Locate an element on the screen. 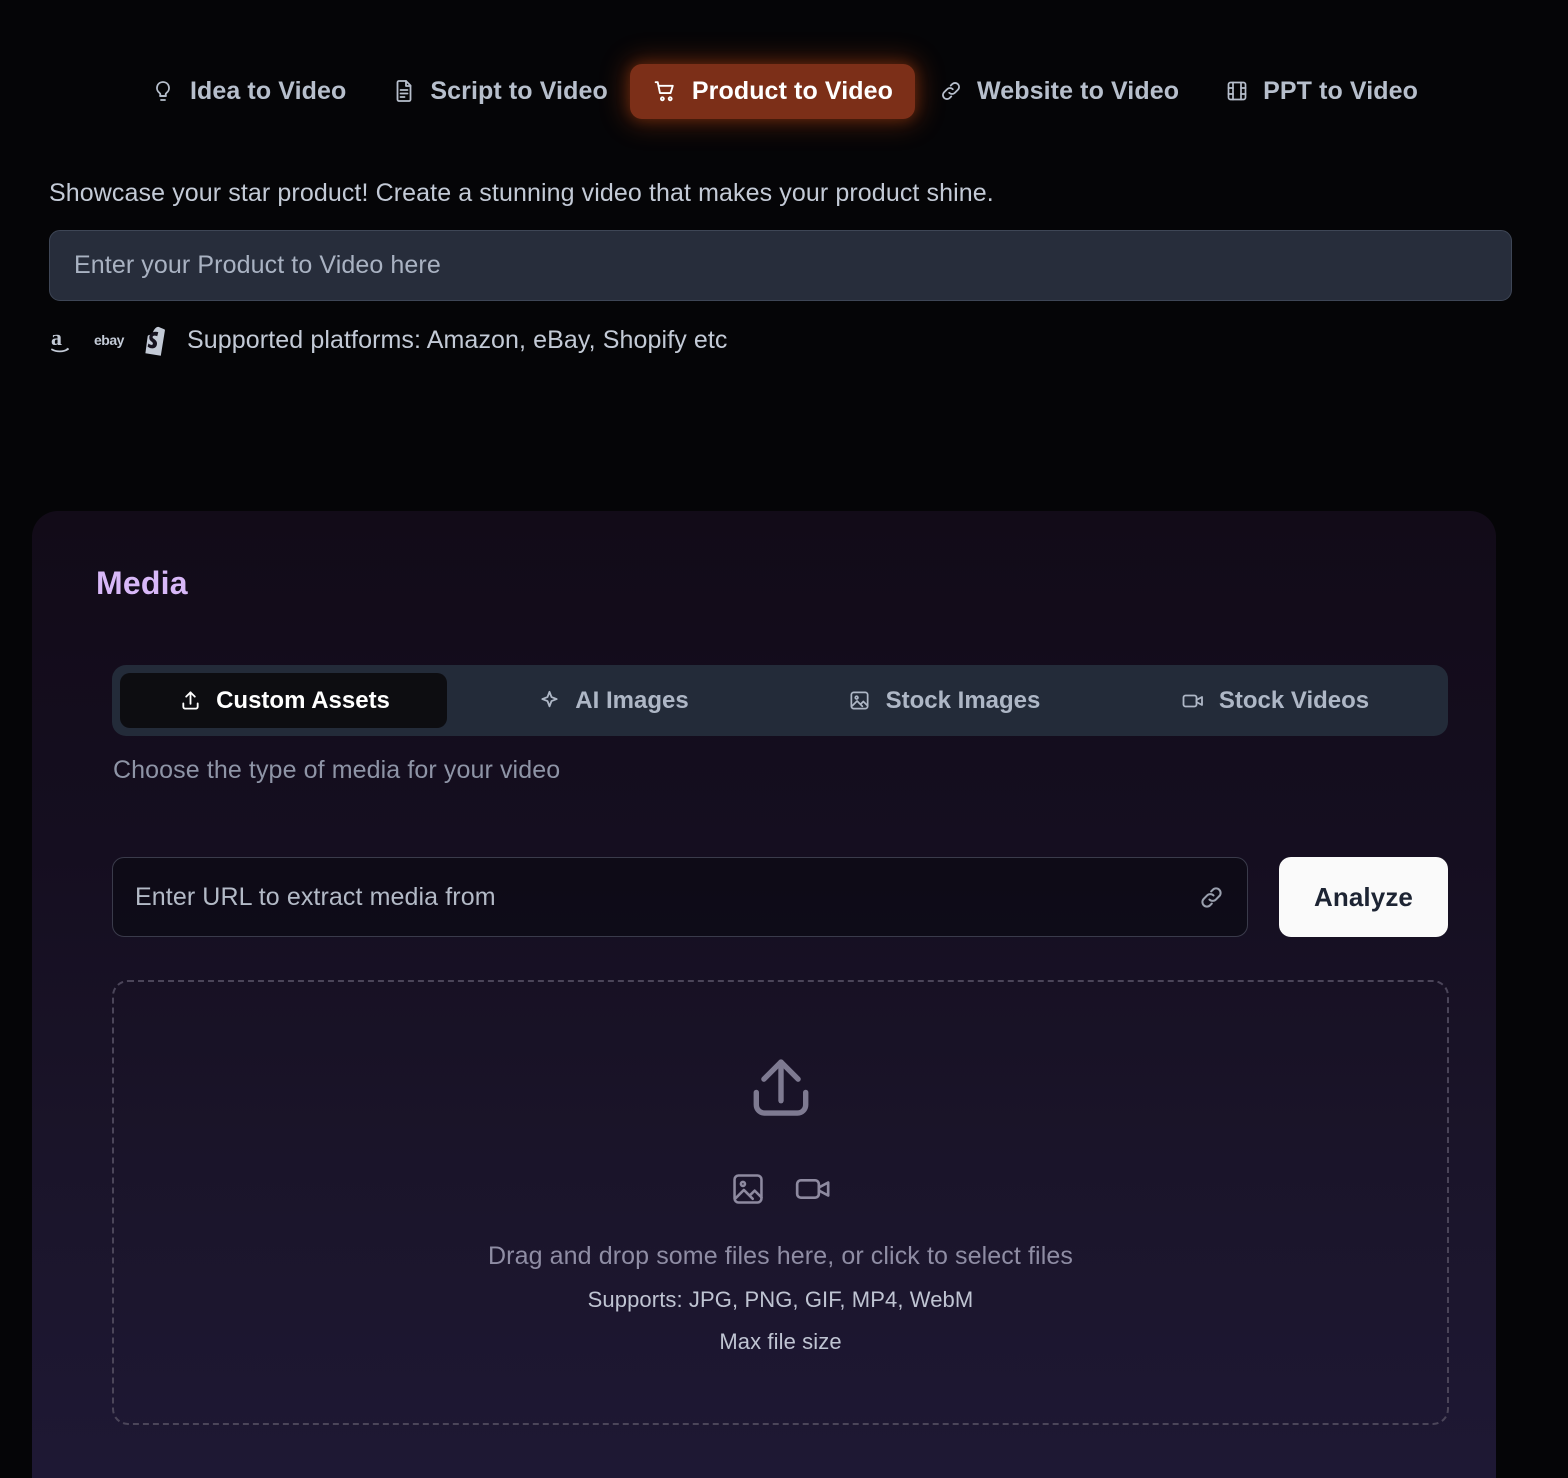 The width and height of the screenshot is (1568, 1478). media-url-row: Enter URL to extract media from Analyze is located at coordinates (780, 897).